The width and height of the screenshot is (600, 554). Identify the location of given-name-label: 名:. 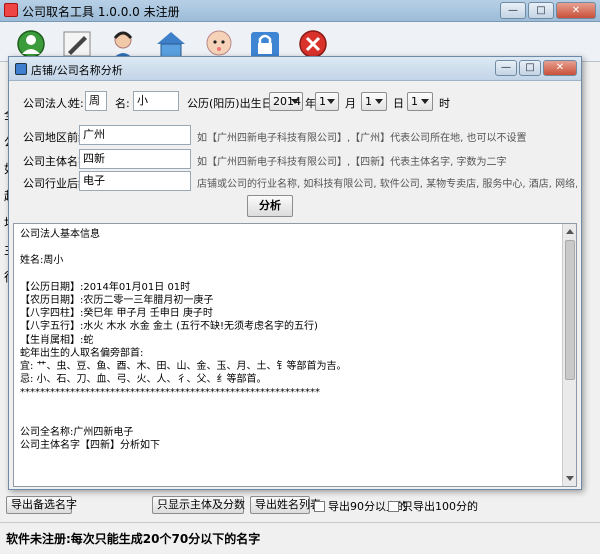
(122, 103).